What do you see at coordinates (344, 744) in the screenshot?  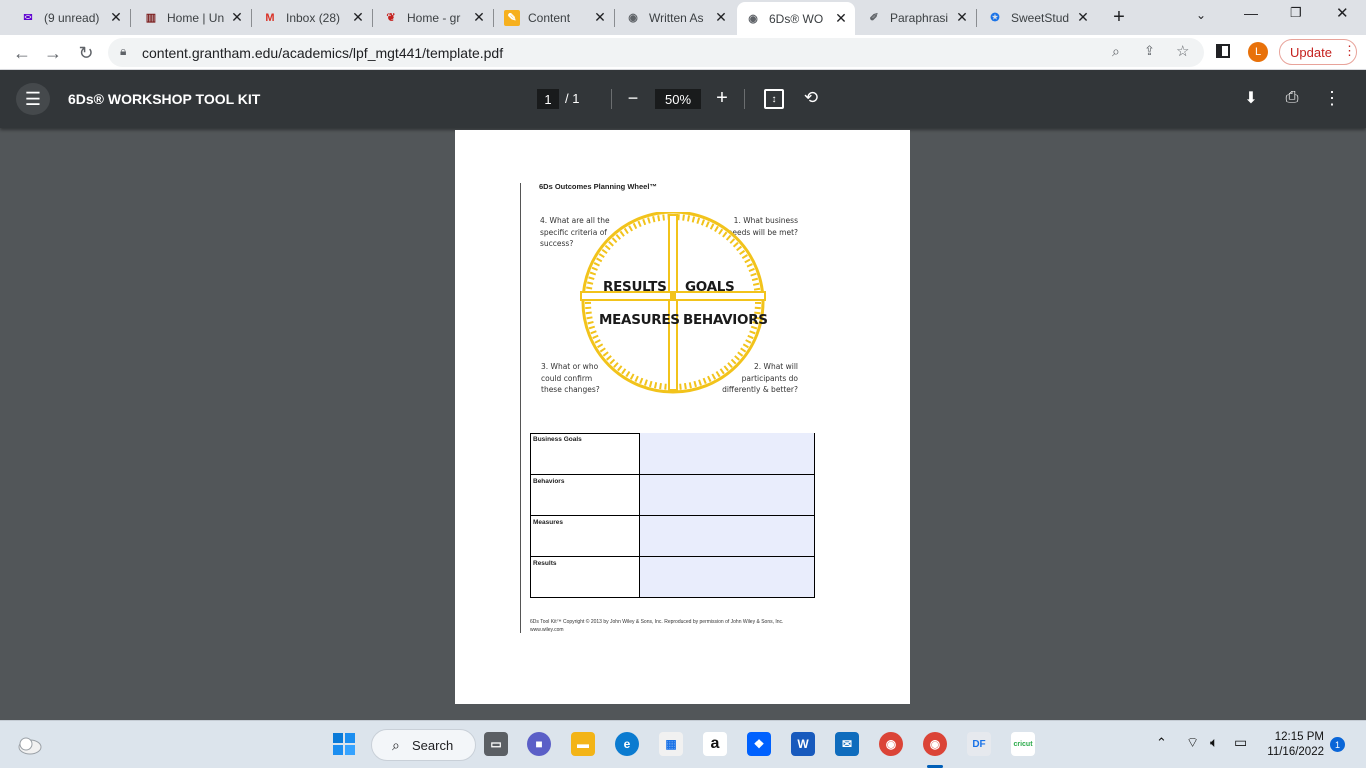 I see `windows-start-icon` at bounding box center [344, 744].